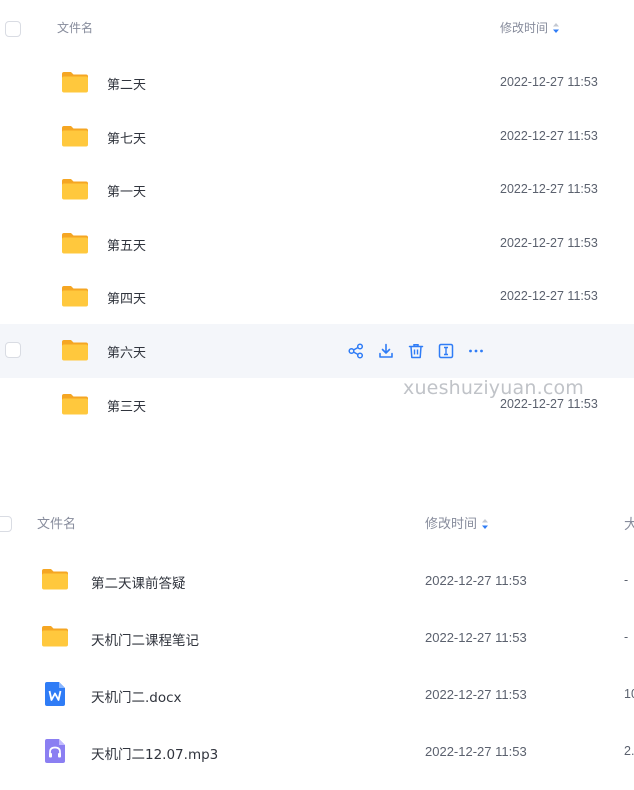  I want to click on row-checkbox, so click(13, 349).